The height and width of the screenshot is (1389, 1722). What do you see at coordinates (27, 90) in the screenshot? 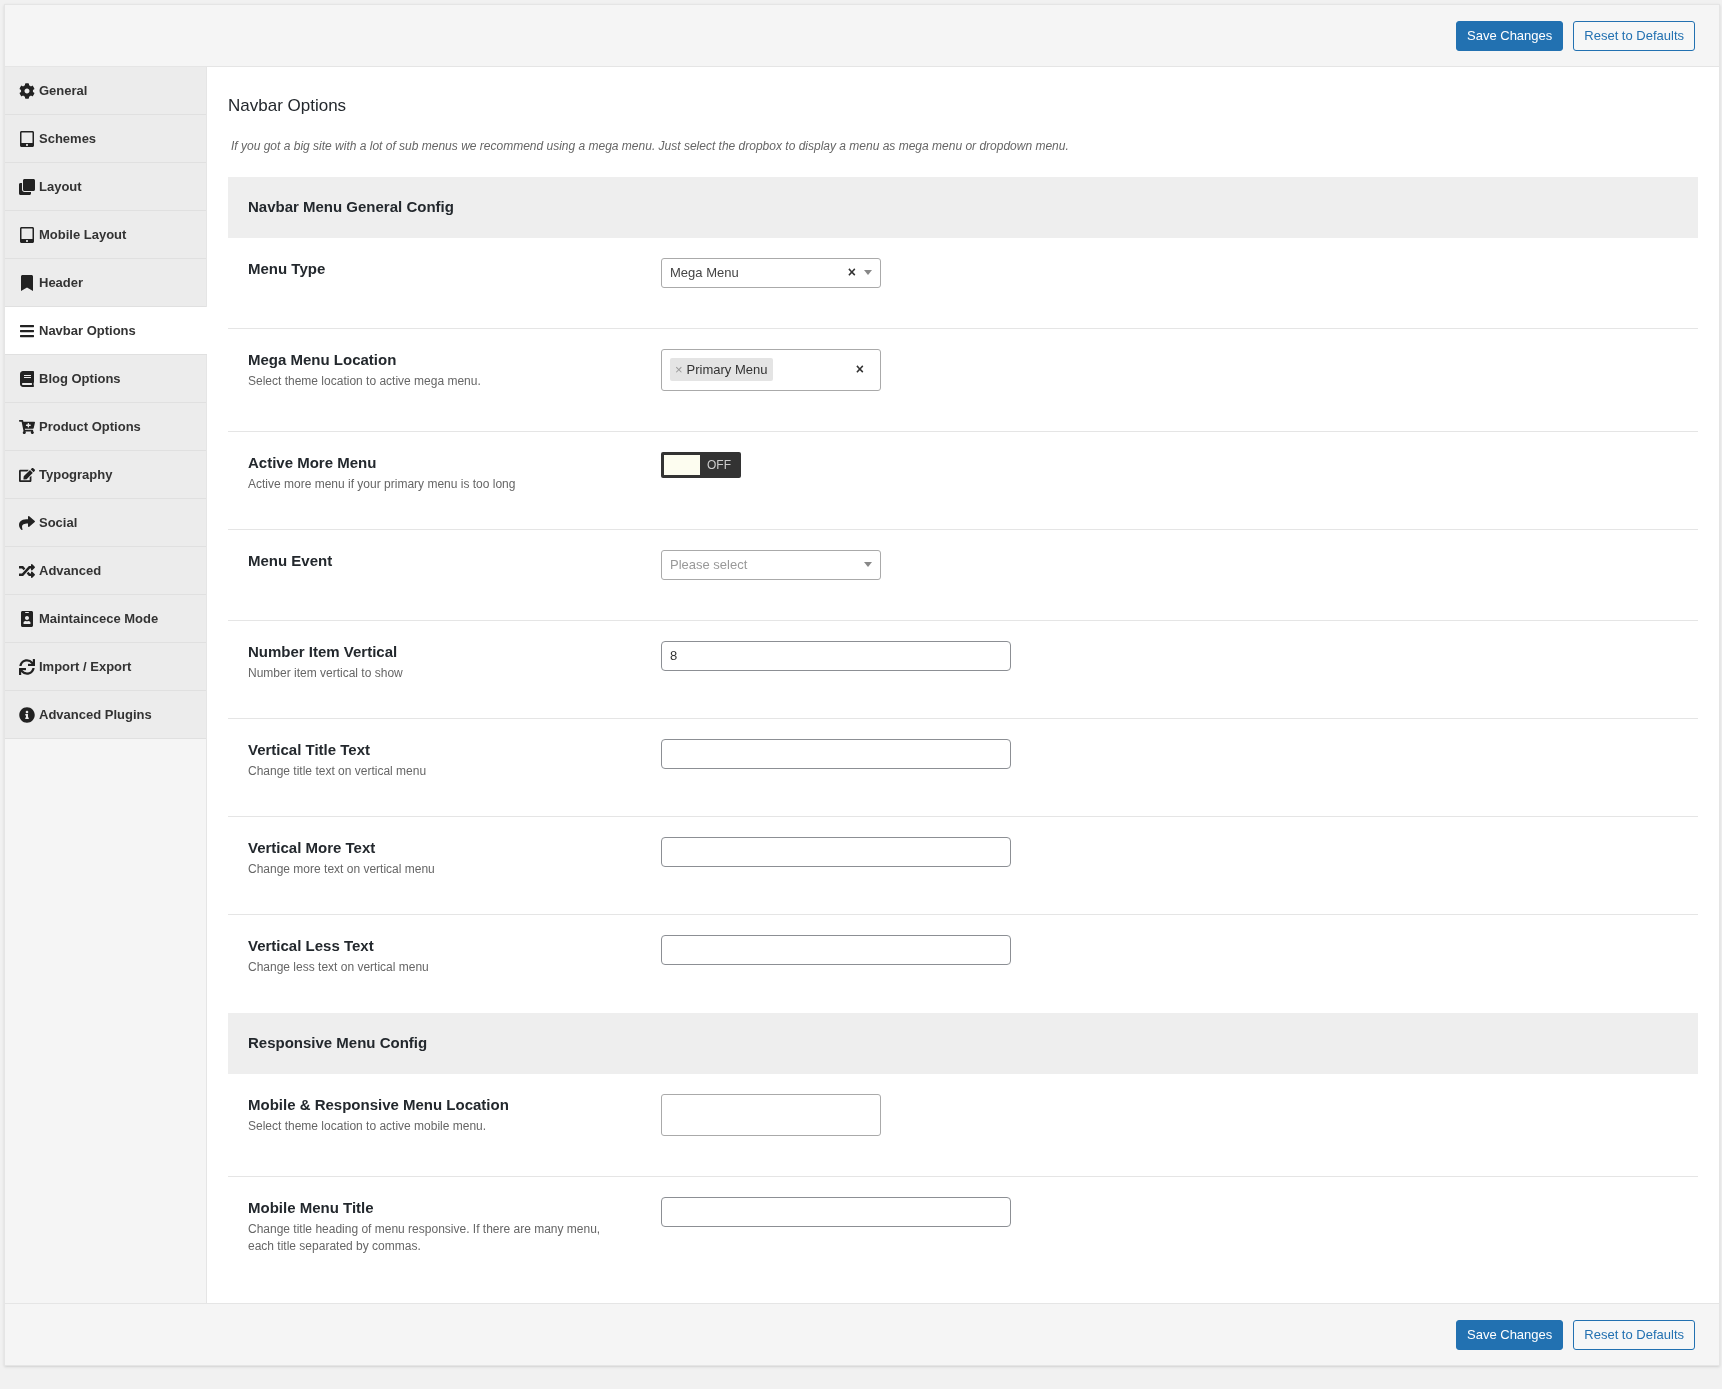
I see `gear-icon` at bounding box center [27, 90].